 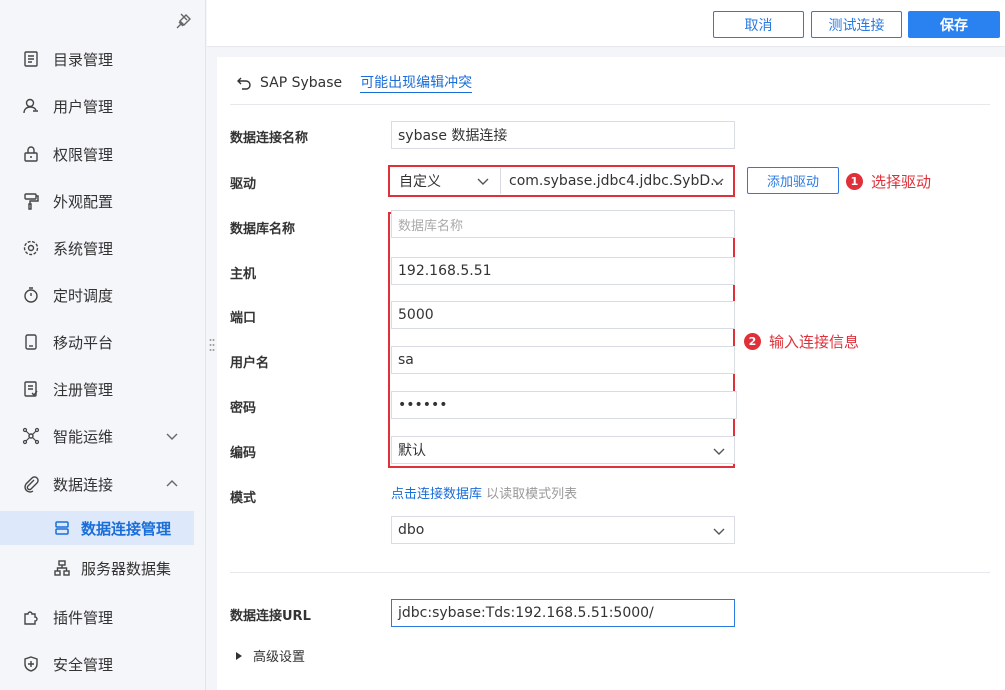 What do you see at coordinates (243, 453) in the screenshot?
I see `encoding-label: 编码` at bounding box center [243, 453].